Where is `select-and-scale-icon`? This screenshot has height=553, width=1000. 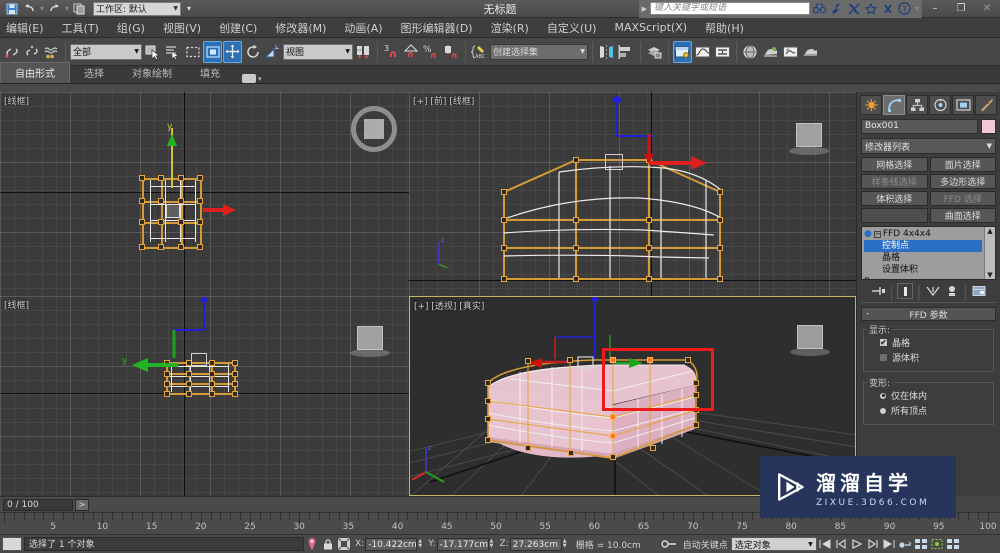 select-and-scale-icon is located at coordinates (272, 52).